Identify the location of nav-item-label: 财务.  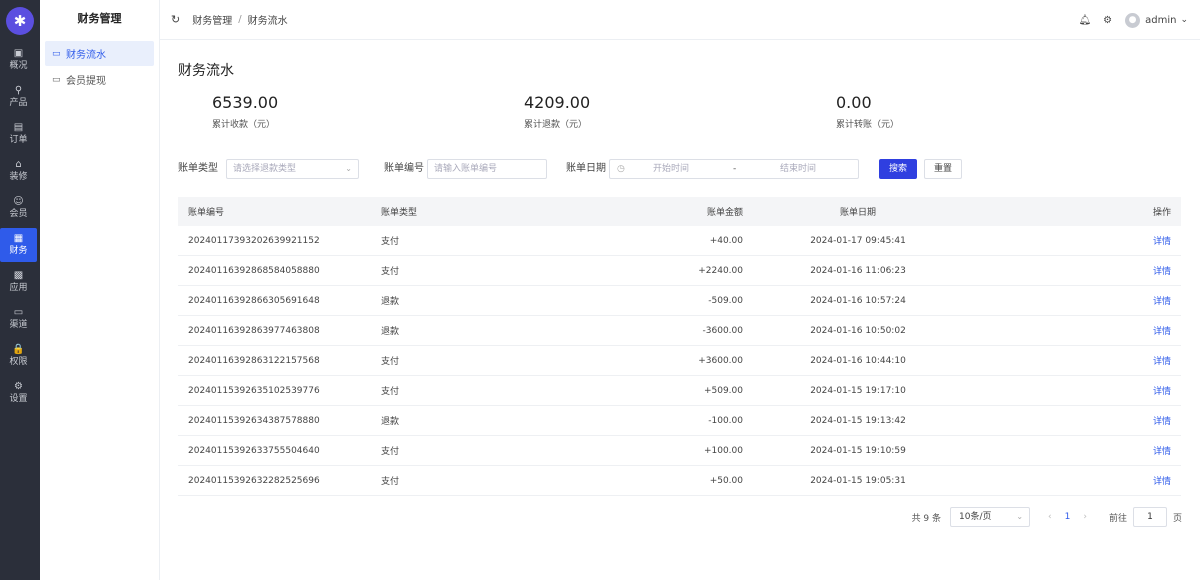
(18, 251).